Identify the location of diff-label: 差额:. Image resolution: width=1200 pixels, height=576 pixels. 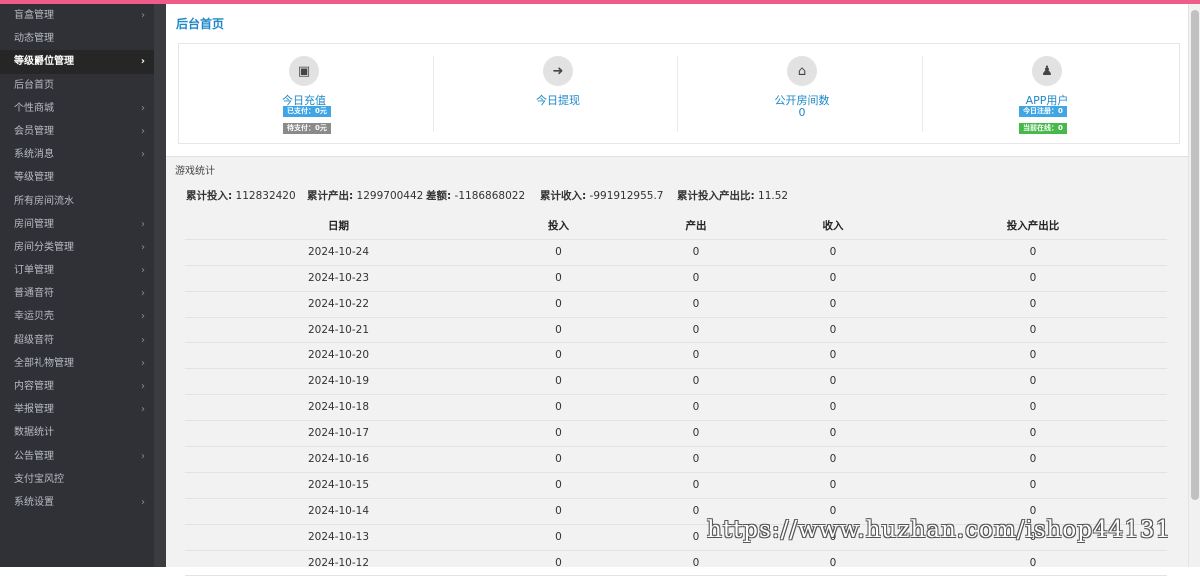
(439, 196).